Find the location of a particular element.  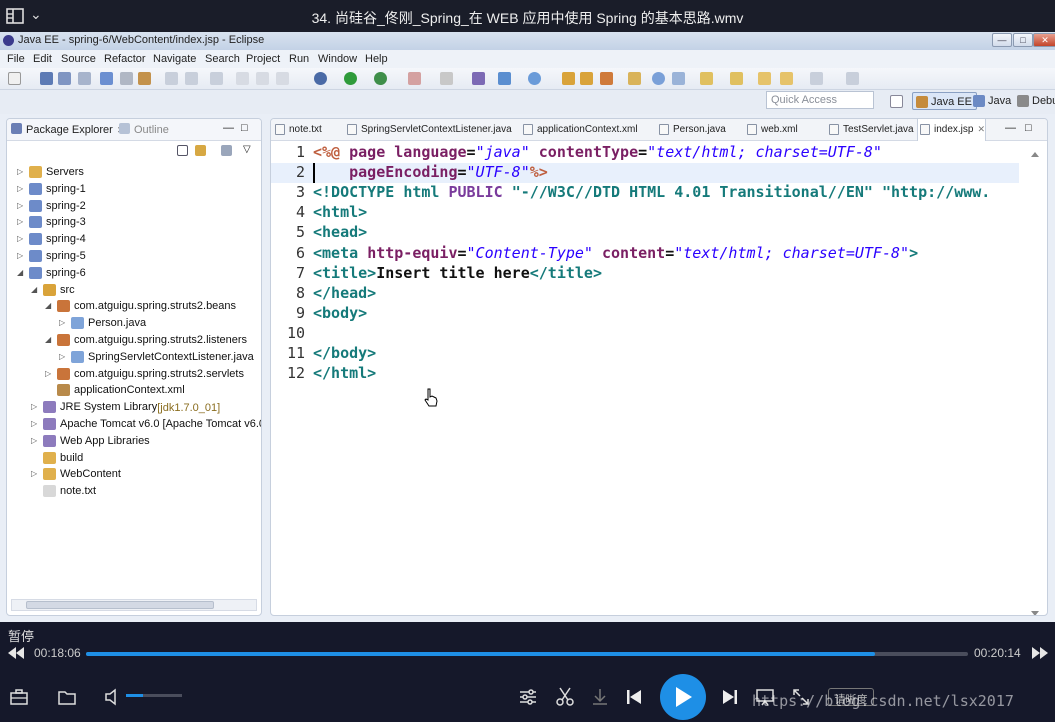

previous-track-icon is located at coordinates (634, 697).